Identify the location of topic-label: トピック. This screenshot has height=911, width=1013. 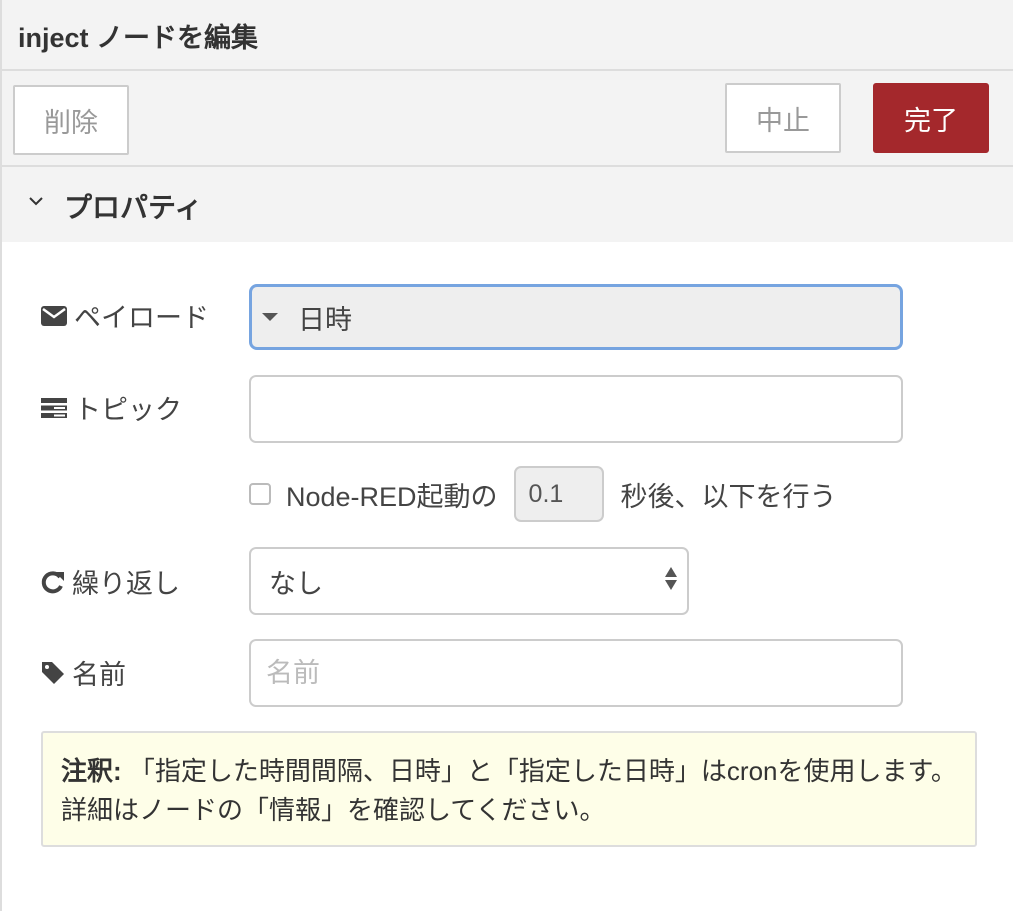
(111, 407).